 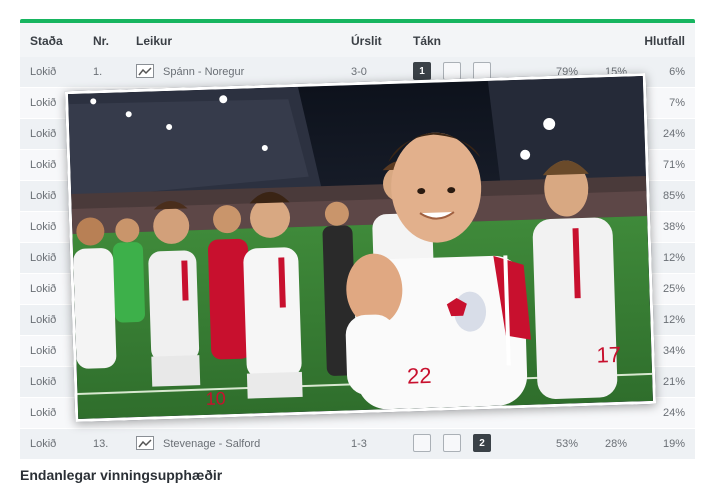 I want to click on svg-text: 10, so click(x=215, y=398).